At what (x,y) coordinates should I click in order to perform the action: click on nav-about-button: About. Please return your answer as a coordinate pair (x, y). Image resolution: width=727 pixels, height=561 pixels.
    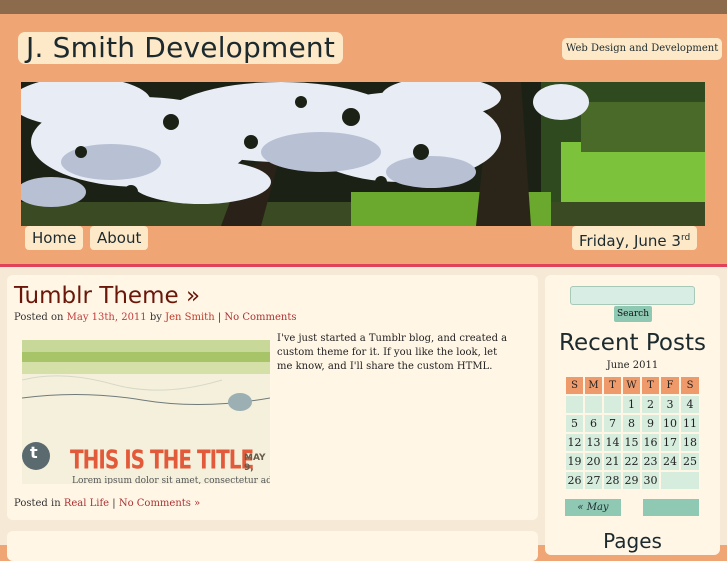
    Looking at the image, I should click on (119, 238).